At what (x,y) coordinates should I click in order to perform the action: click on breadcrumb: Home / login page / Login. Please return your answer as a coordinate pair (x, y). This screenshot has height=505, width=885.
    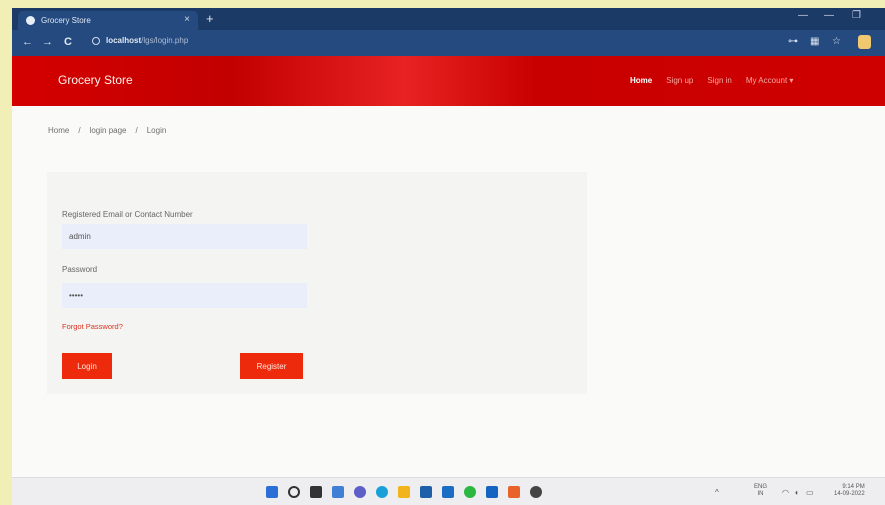
    Looking at the image, I should click on (107, 130).